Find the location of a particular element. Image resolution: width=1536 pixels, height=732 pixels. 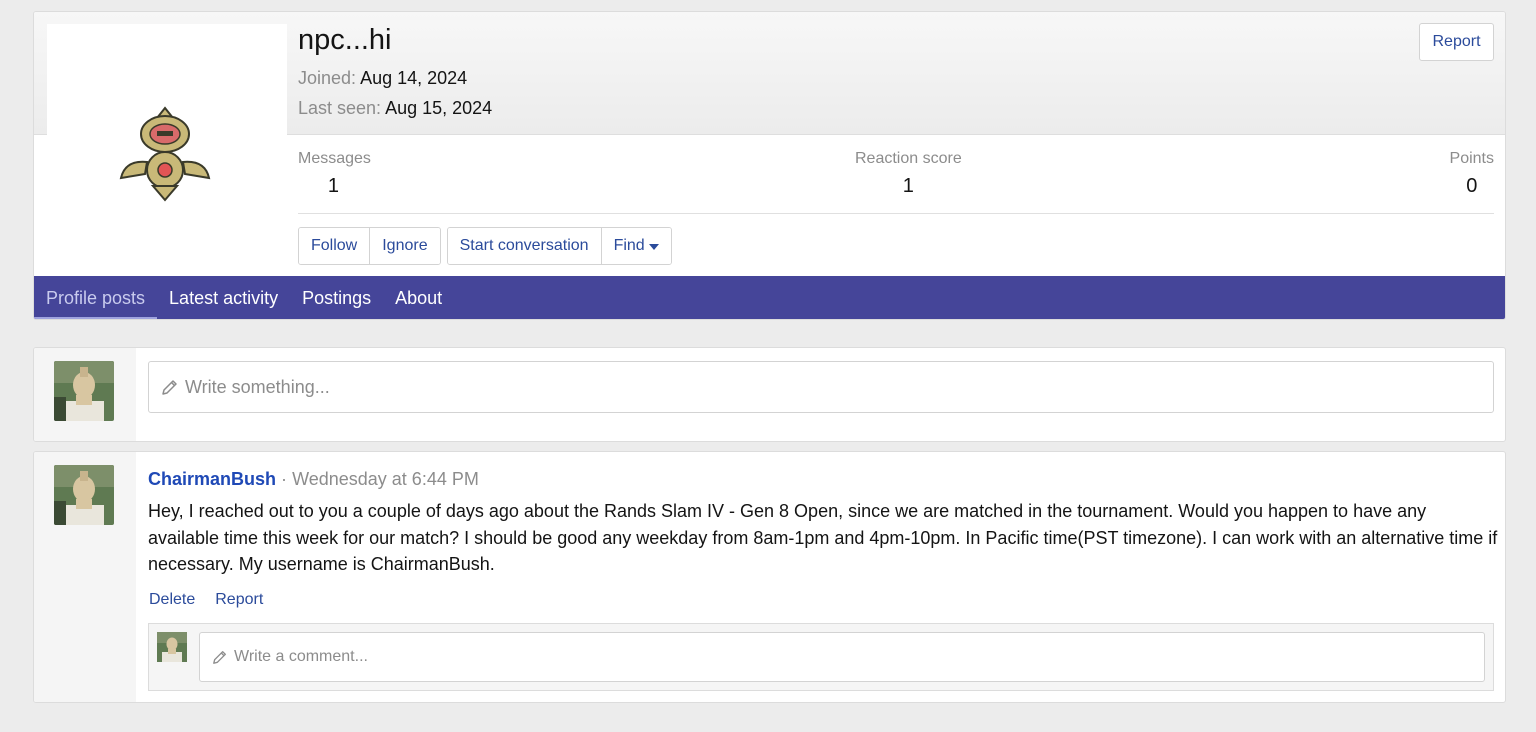

report-profile-button: Report is located at coordinates (1456, 42).